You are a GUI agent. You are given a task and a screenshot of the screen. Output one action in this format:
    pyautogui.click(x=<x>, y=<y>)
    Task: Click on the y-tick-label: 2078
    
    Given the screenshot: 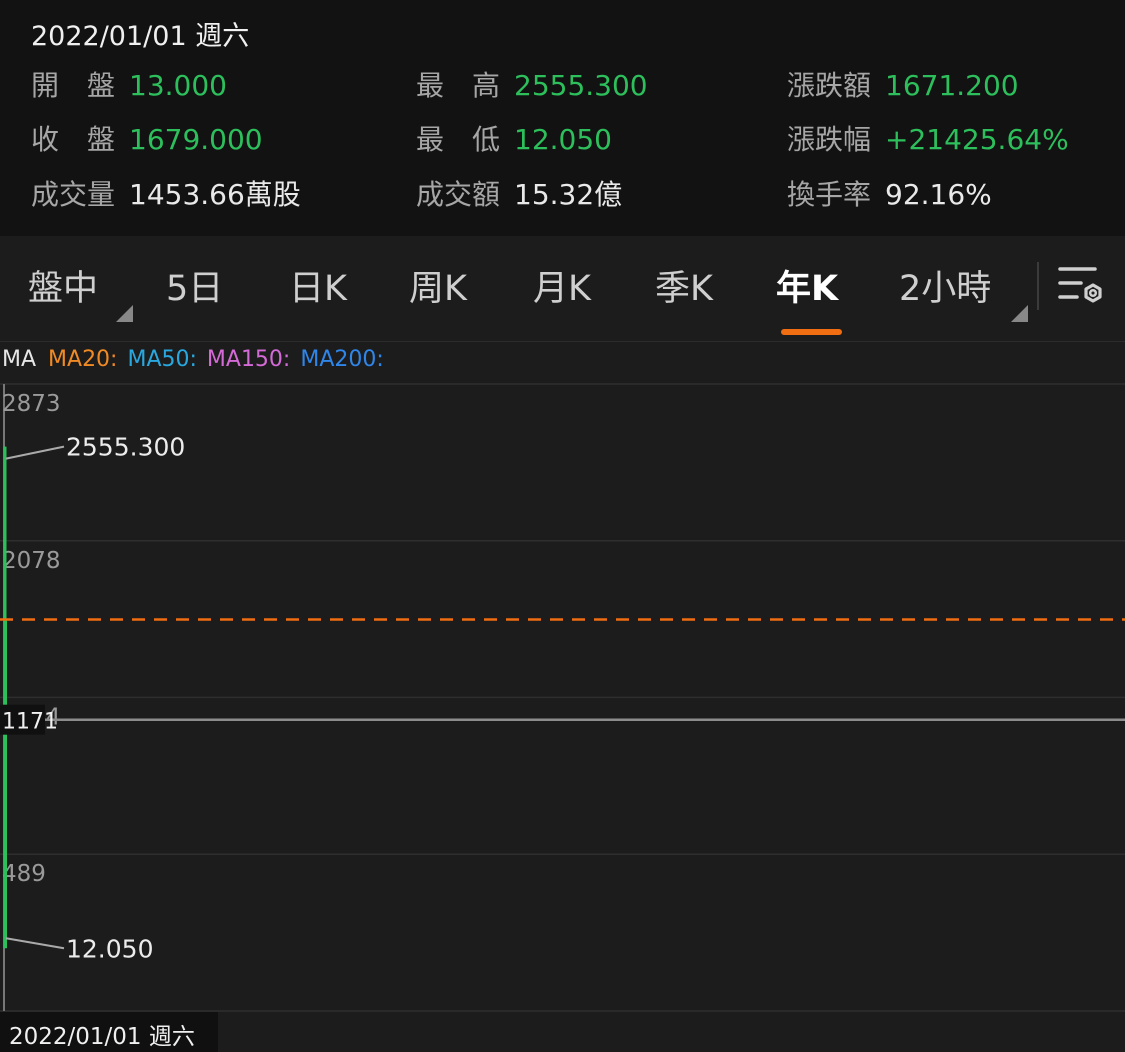 What is the action you would take?
    pyautogui.click(x=31, y=561)
    